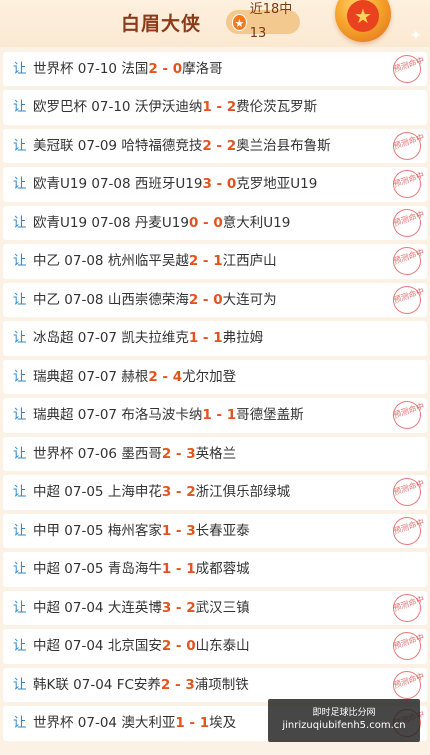 The image size is (430, 755). I want to click on match-text: 欧青U19 07-08 丹麦U190 - 0意大利U19, so click(161, 223).